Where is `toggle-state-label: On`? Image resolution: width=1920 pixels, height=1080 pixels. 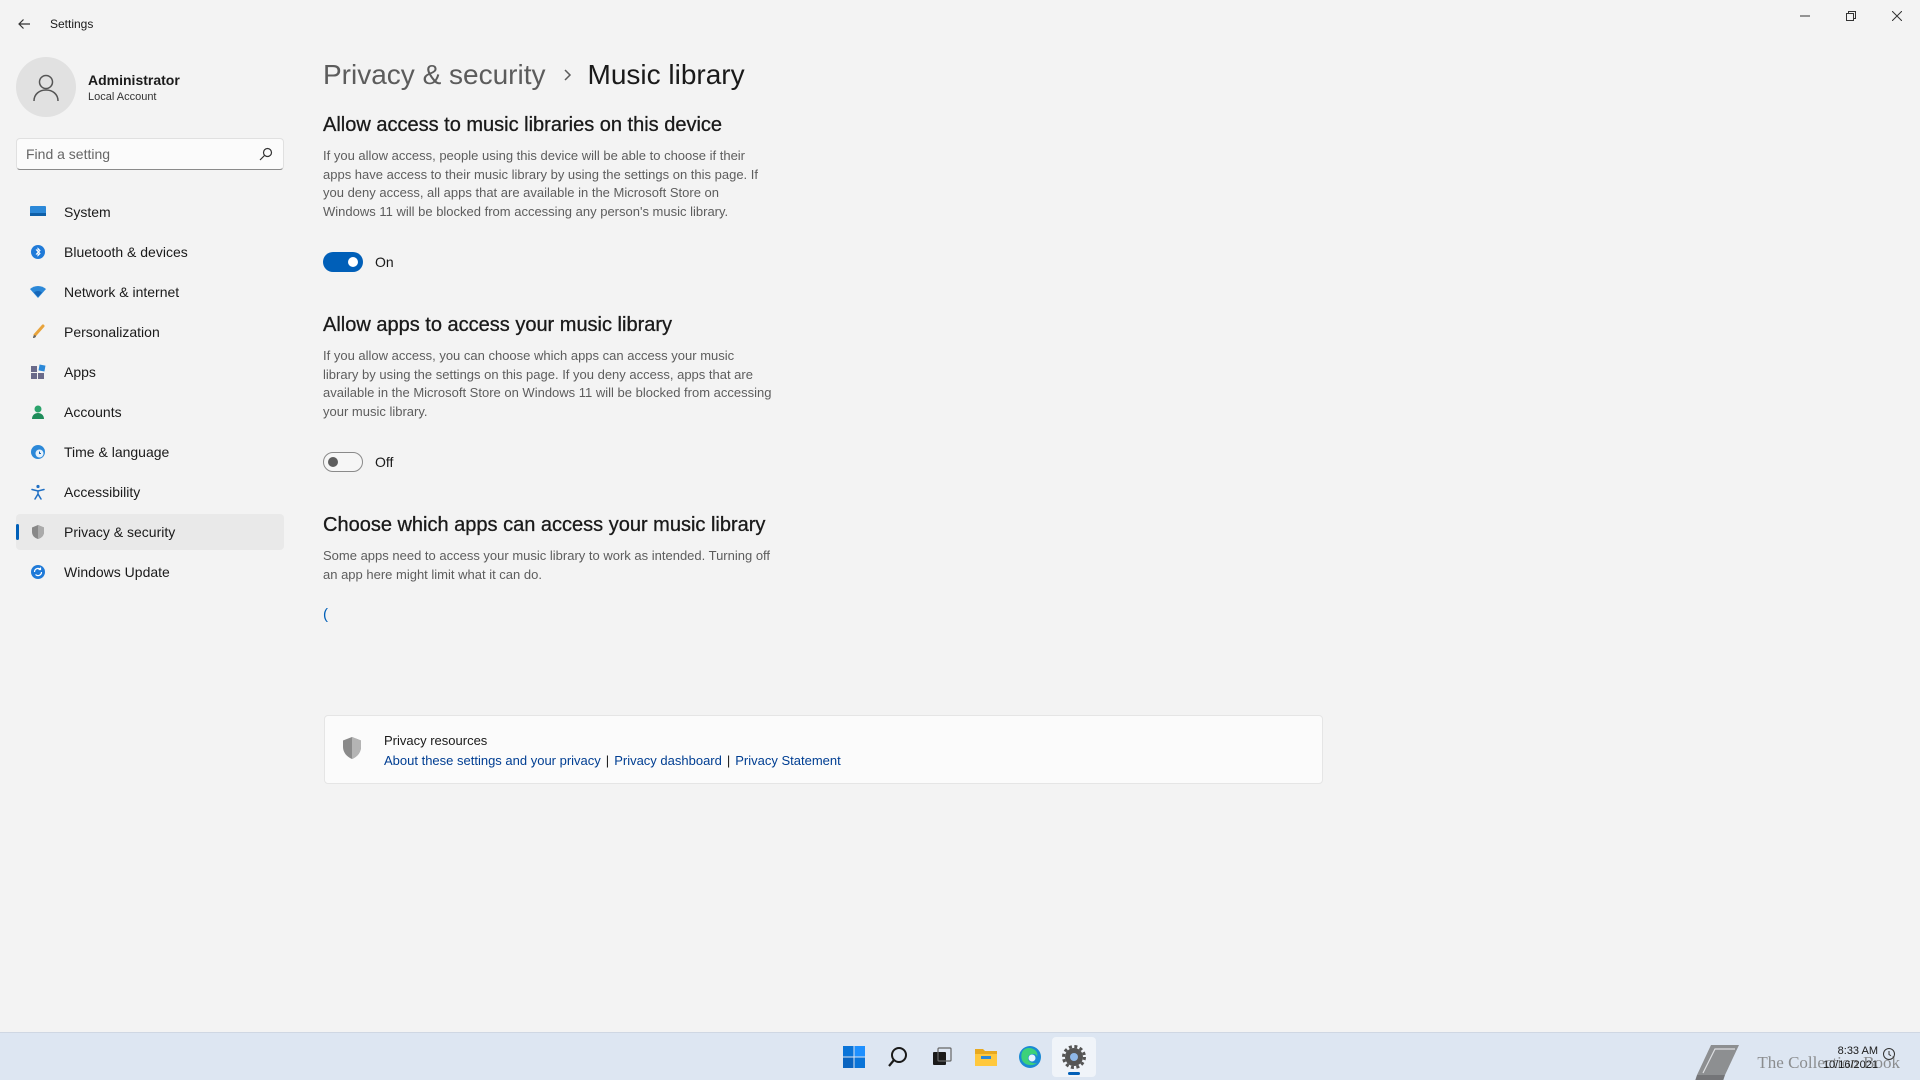
toggle-state-label: On is located at coordinates (384, 262).